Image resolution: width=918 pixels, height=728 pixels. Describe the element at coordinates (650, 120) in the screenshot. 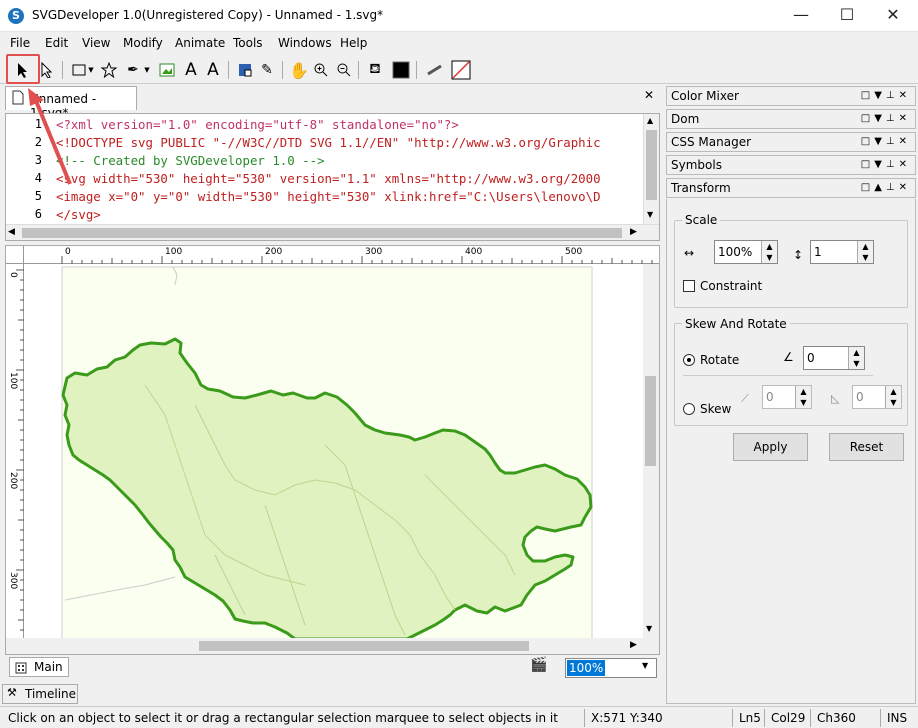

I see `scroll-up-icon: ▲` at that location.